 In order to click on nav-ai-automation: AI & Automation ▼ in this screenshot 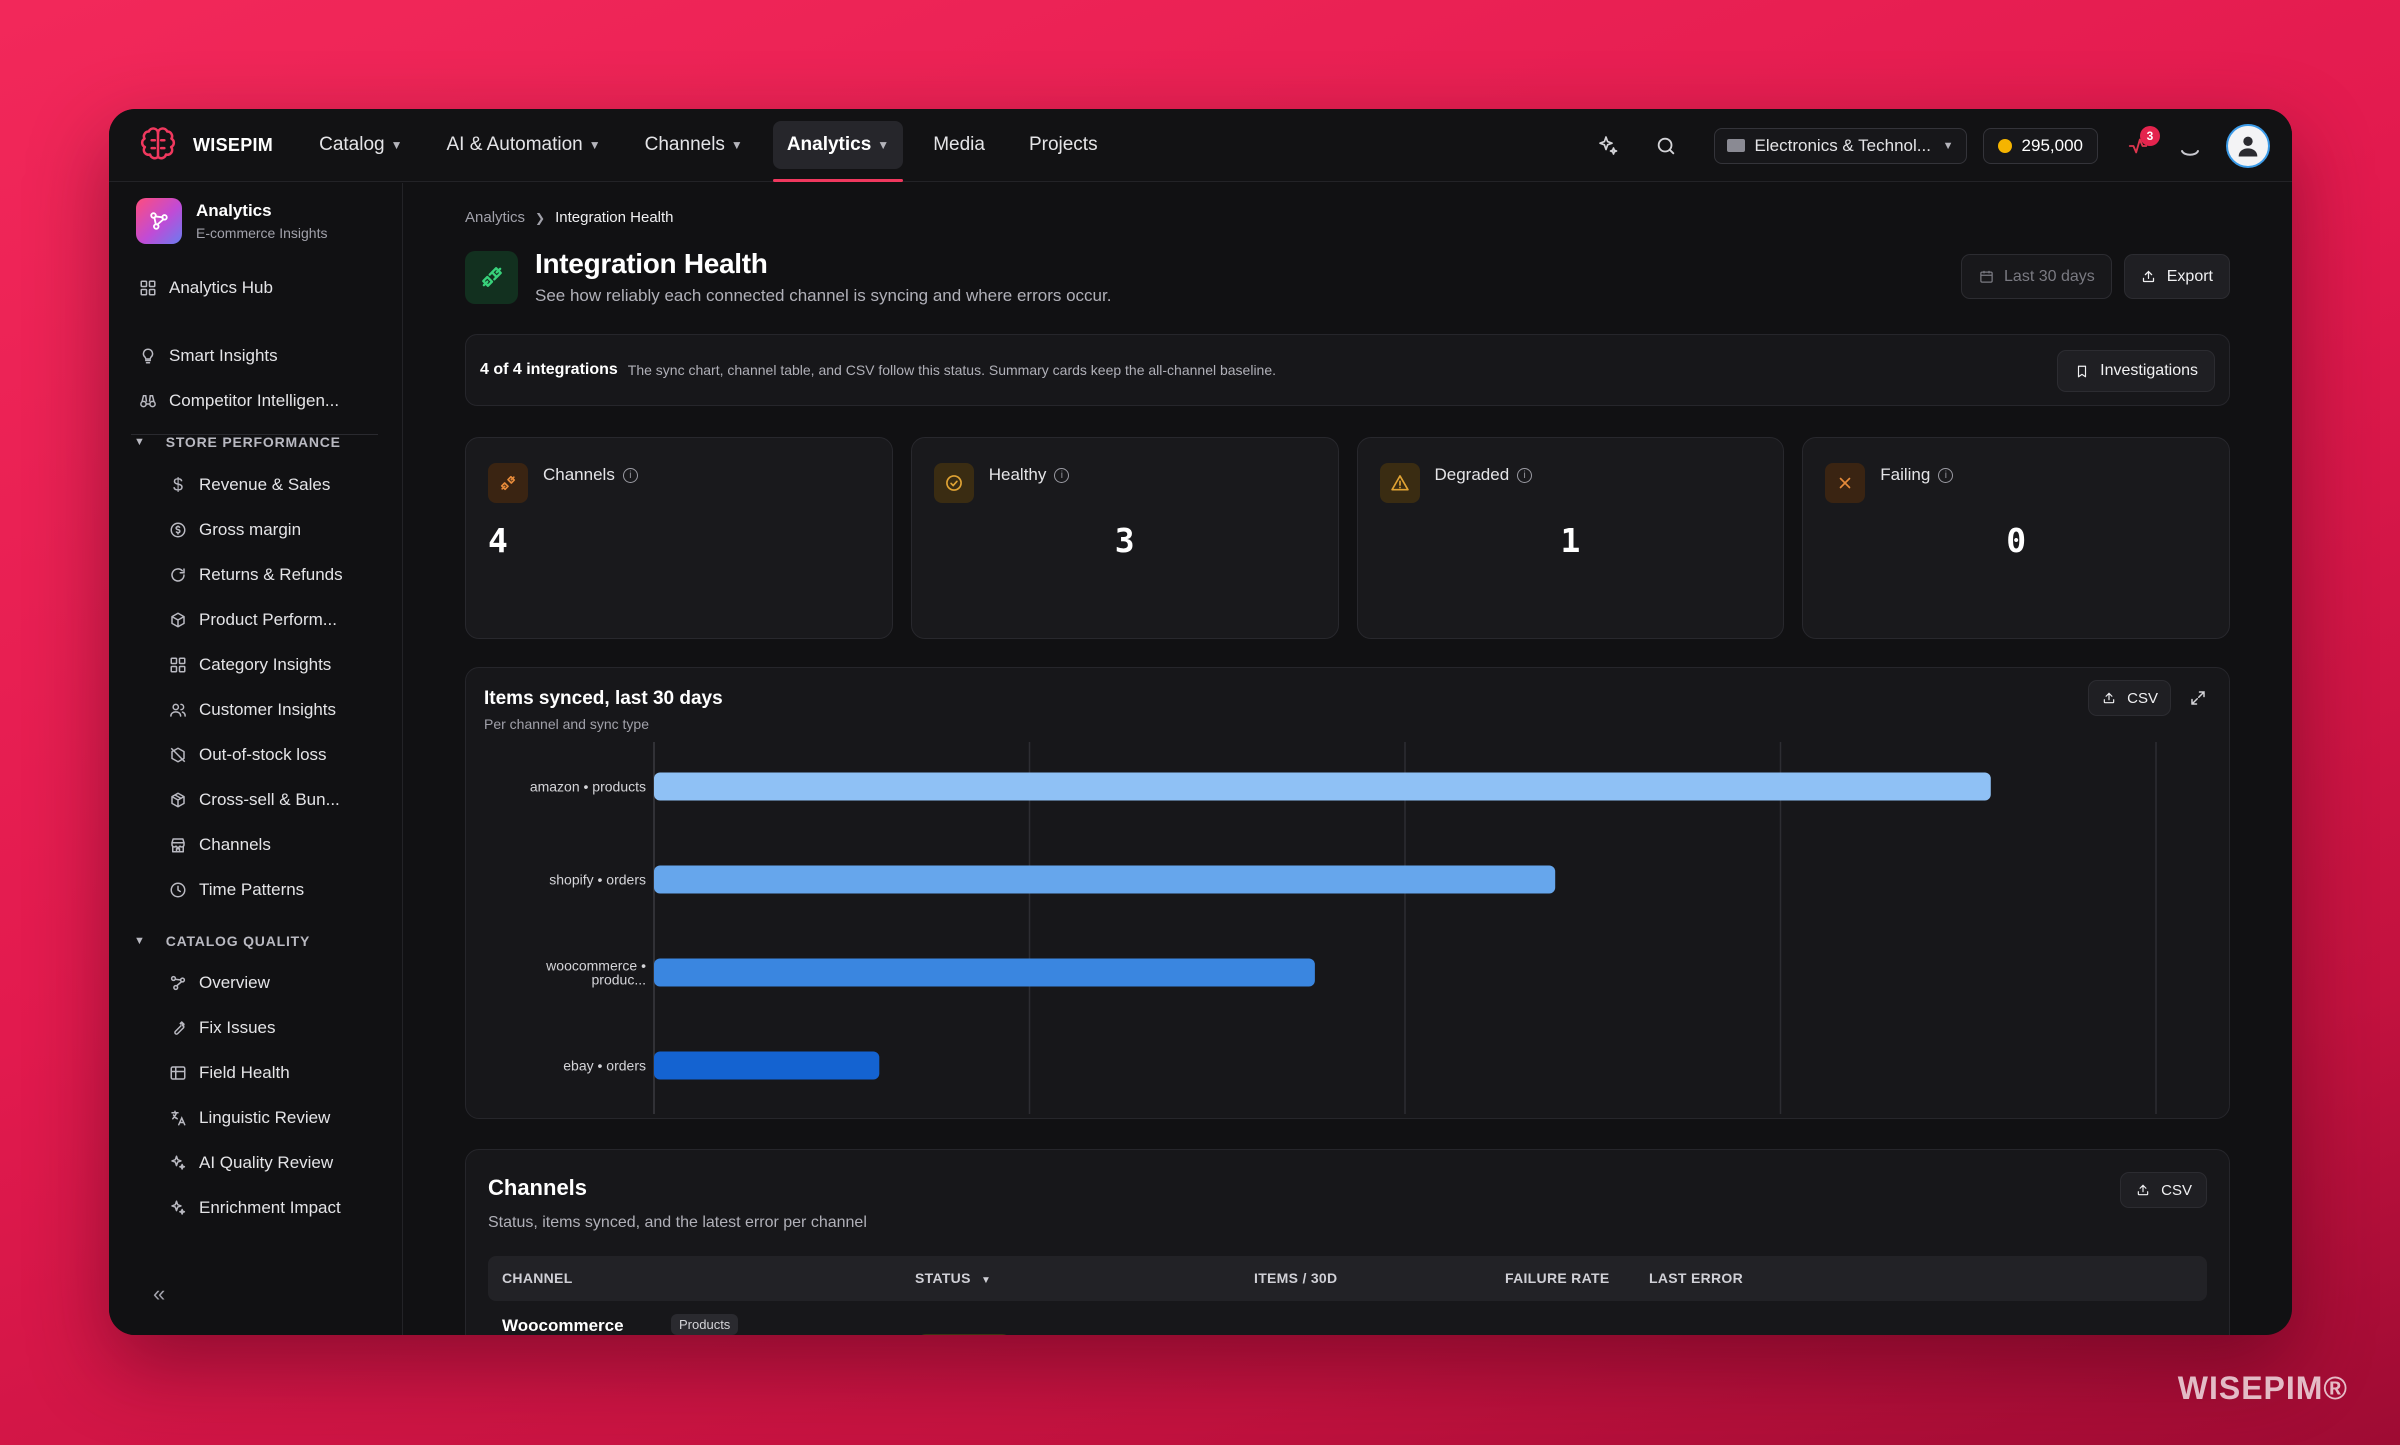, I will do `click(524, 145)`.